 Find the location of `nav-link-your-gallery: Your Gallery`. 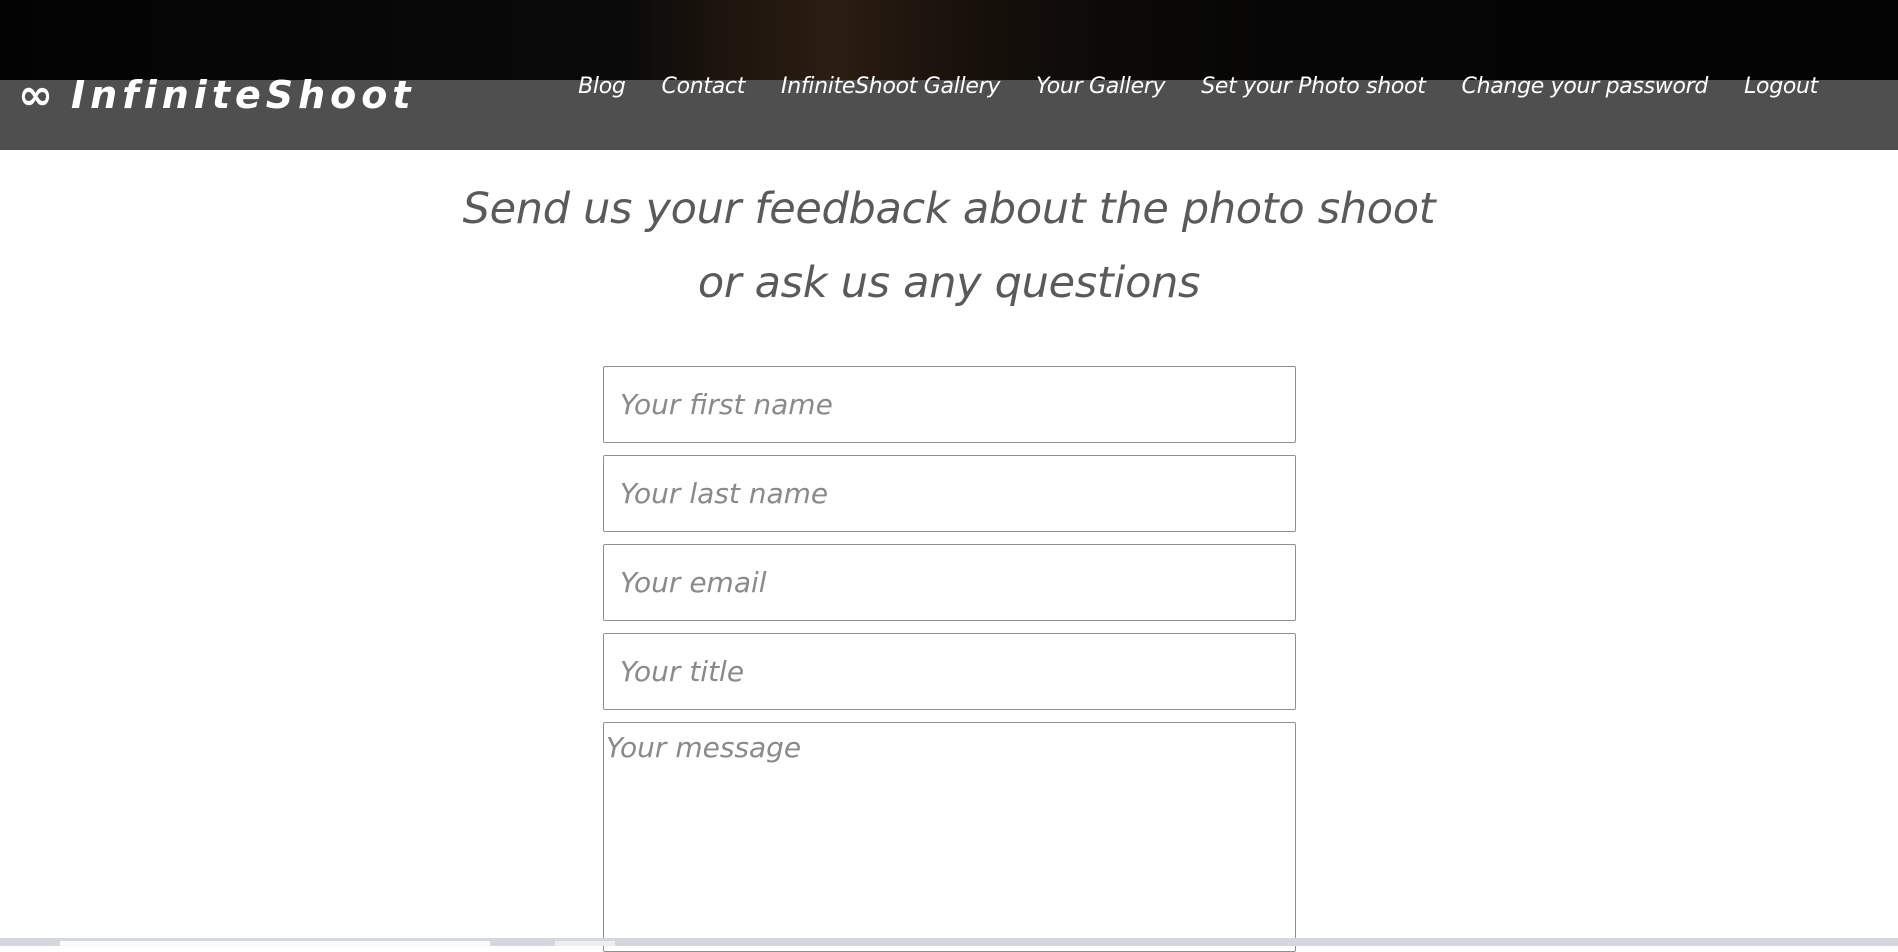

nav-link-your-gallery: Your Gallery is located at coordinates (1101, 86).